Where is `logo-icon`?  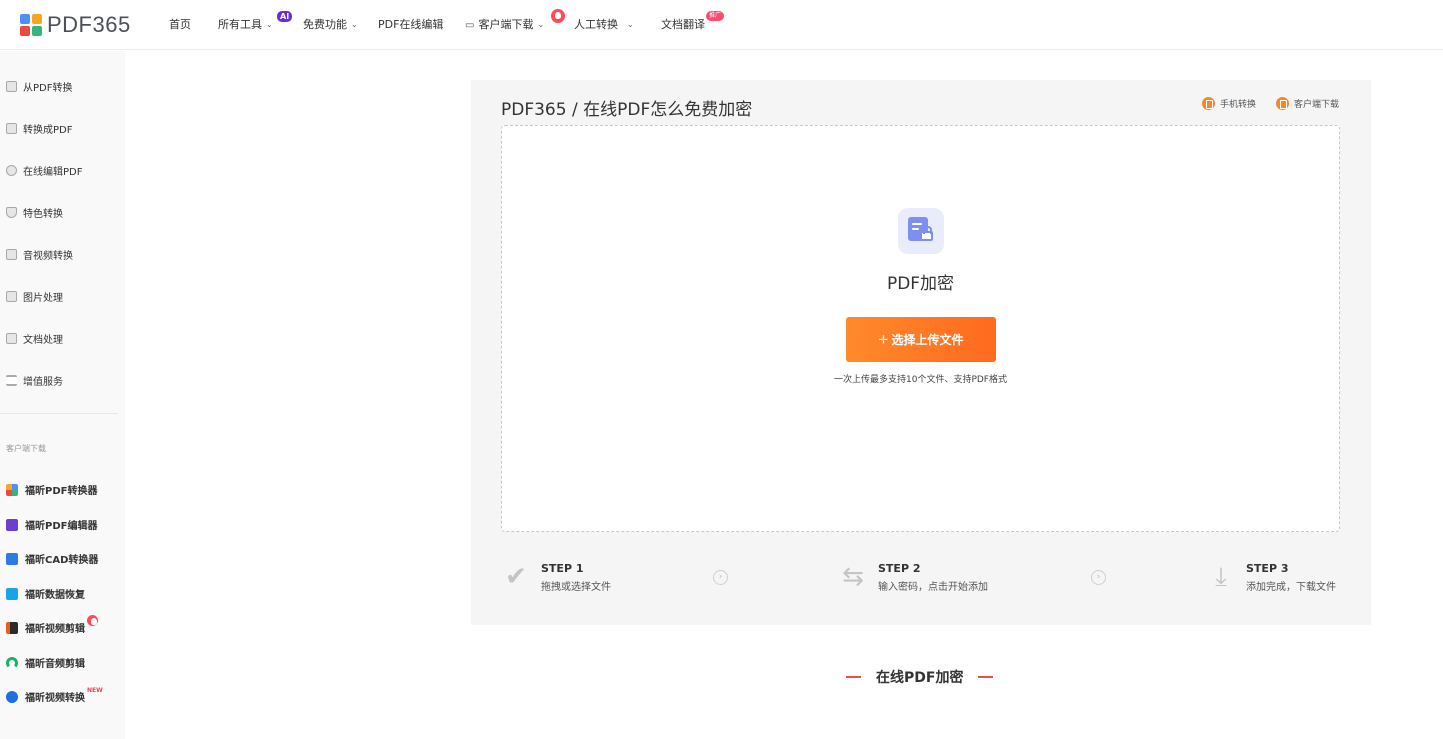
logo-icon is located at coordinates (31, 25).